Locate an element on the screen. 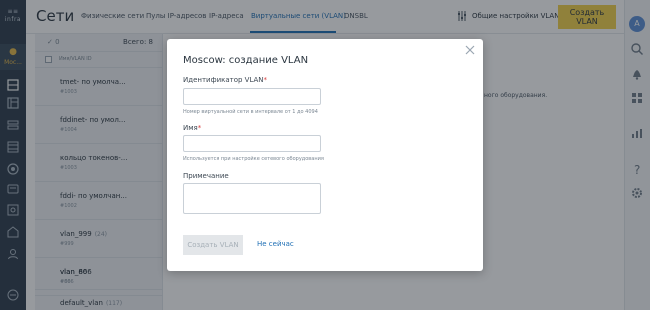 This screenshot has height=310, width=650. close-icon is located at coordinates (470, 50).